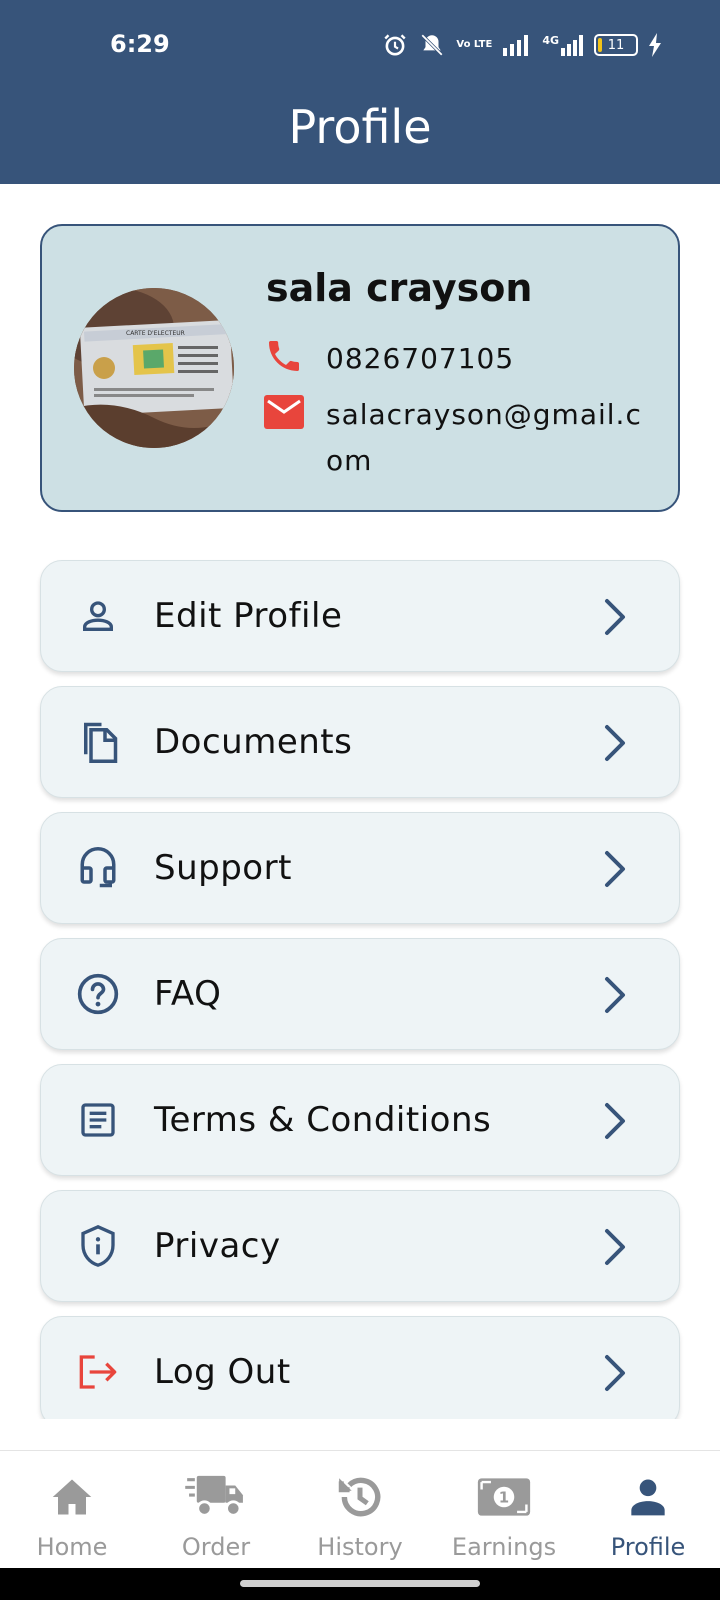 The height and width of the screenshot is (1600, 720). I want to click on nav-home: Home, so click(72, 1510).